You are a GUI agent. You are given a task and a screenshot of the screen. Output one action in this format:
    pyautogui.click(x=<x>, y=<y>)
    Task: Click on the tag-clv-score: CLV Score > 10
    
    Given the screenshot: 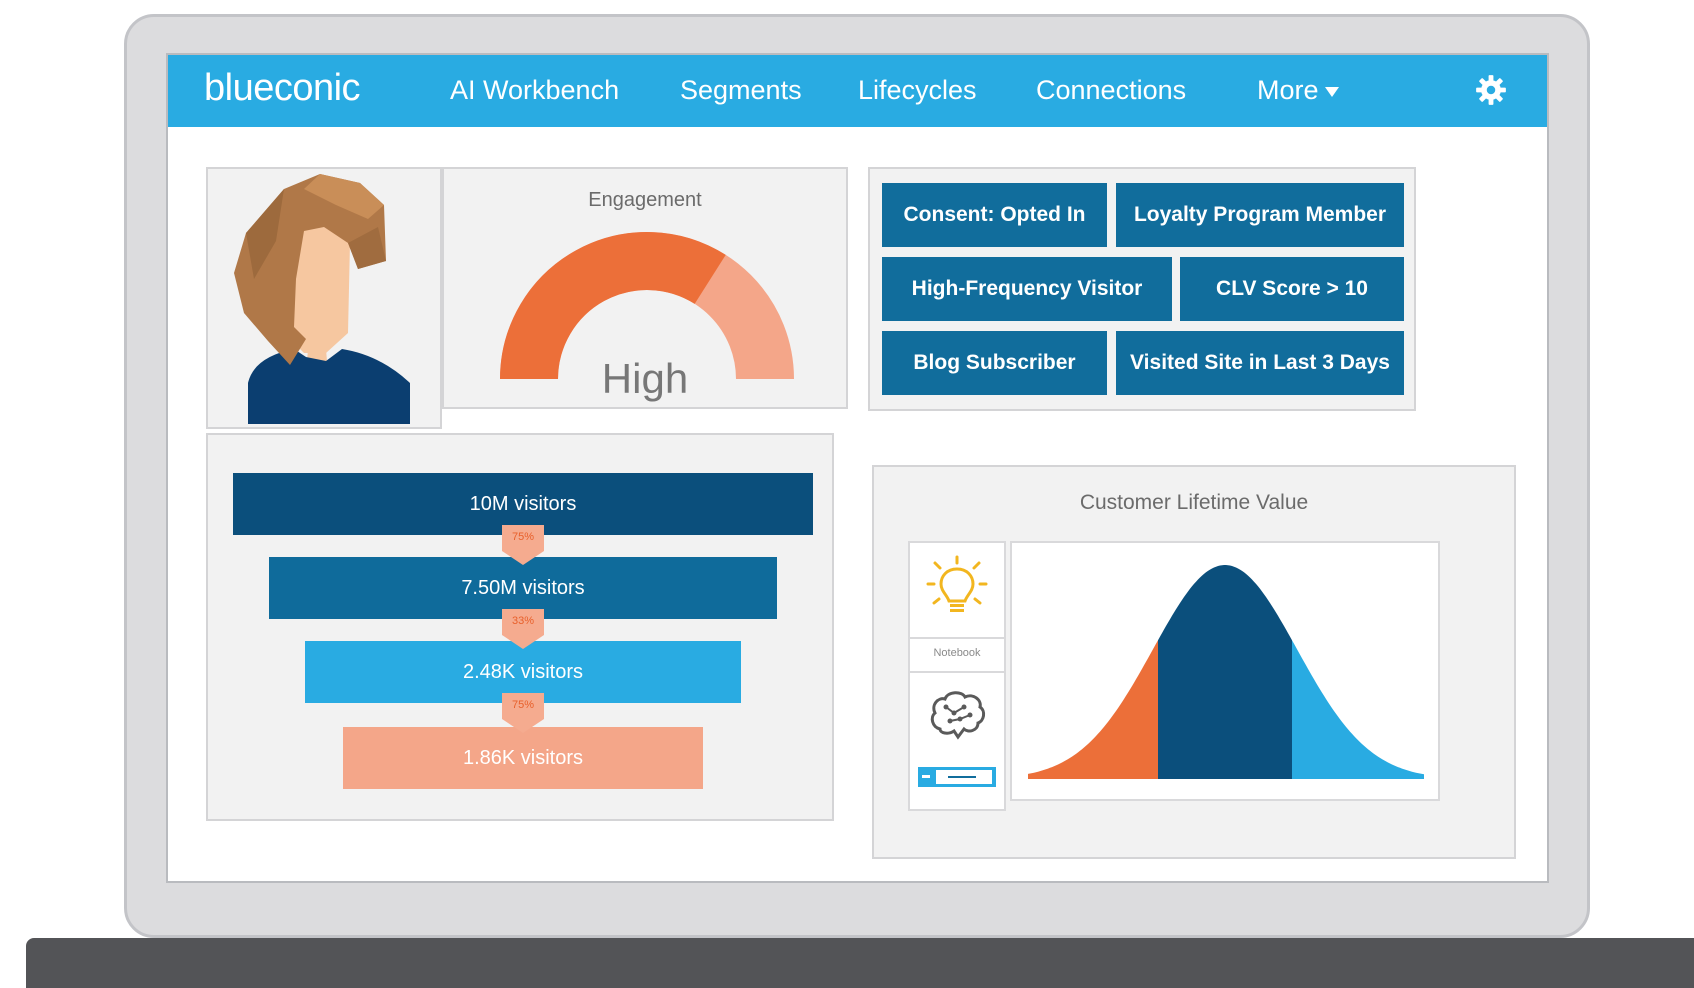 What is the action you would take?
    pyautogui.click(x=1292, y=289)
    